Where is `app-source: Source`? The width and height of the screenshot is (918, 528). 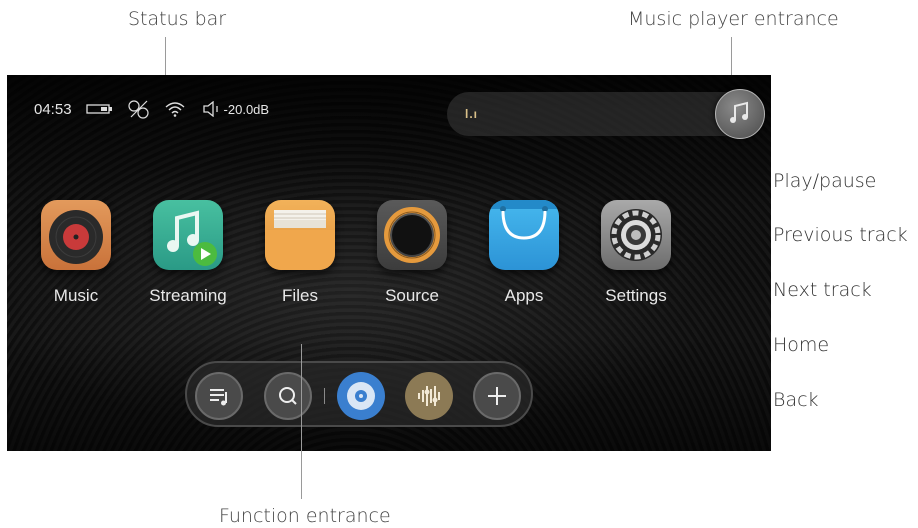 app-source: Source is located at coordinates (412, 253).